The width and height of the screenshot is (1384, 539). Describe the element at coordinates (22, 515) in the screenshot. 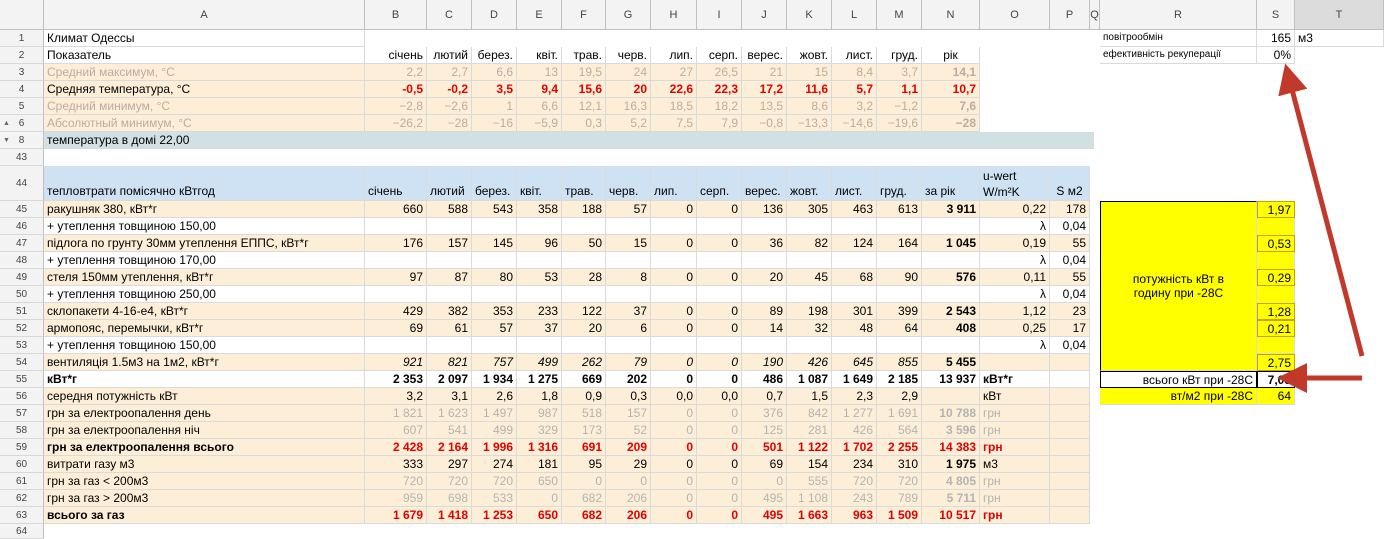

I see `row-number: 63` at that location.